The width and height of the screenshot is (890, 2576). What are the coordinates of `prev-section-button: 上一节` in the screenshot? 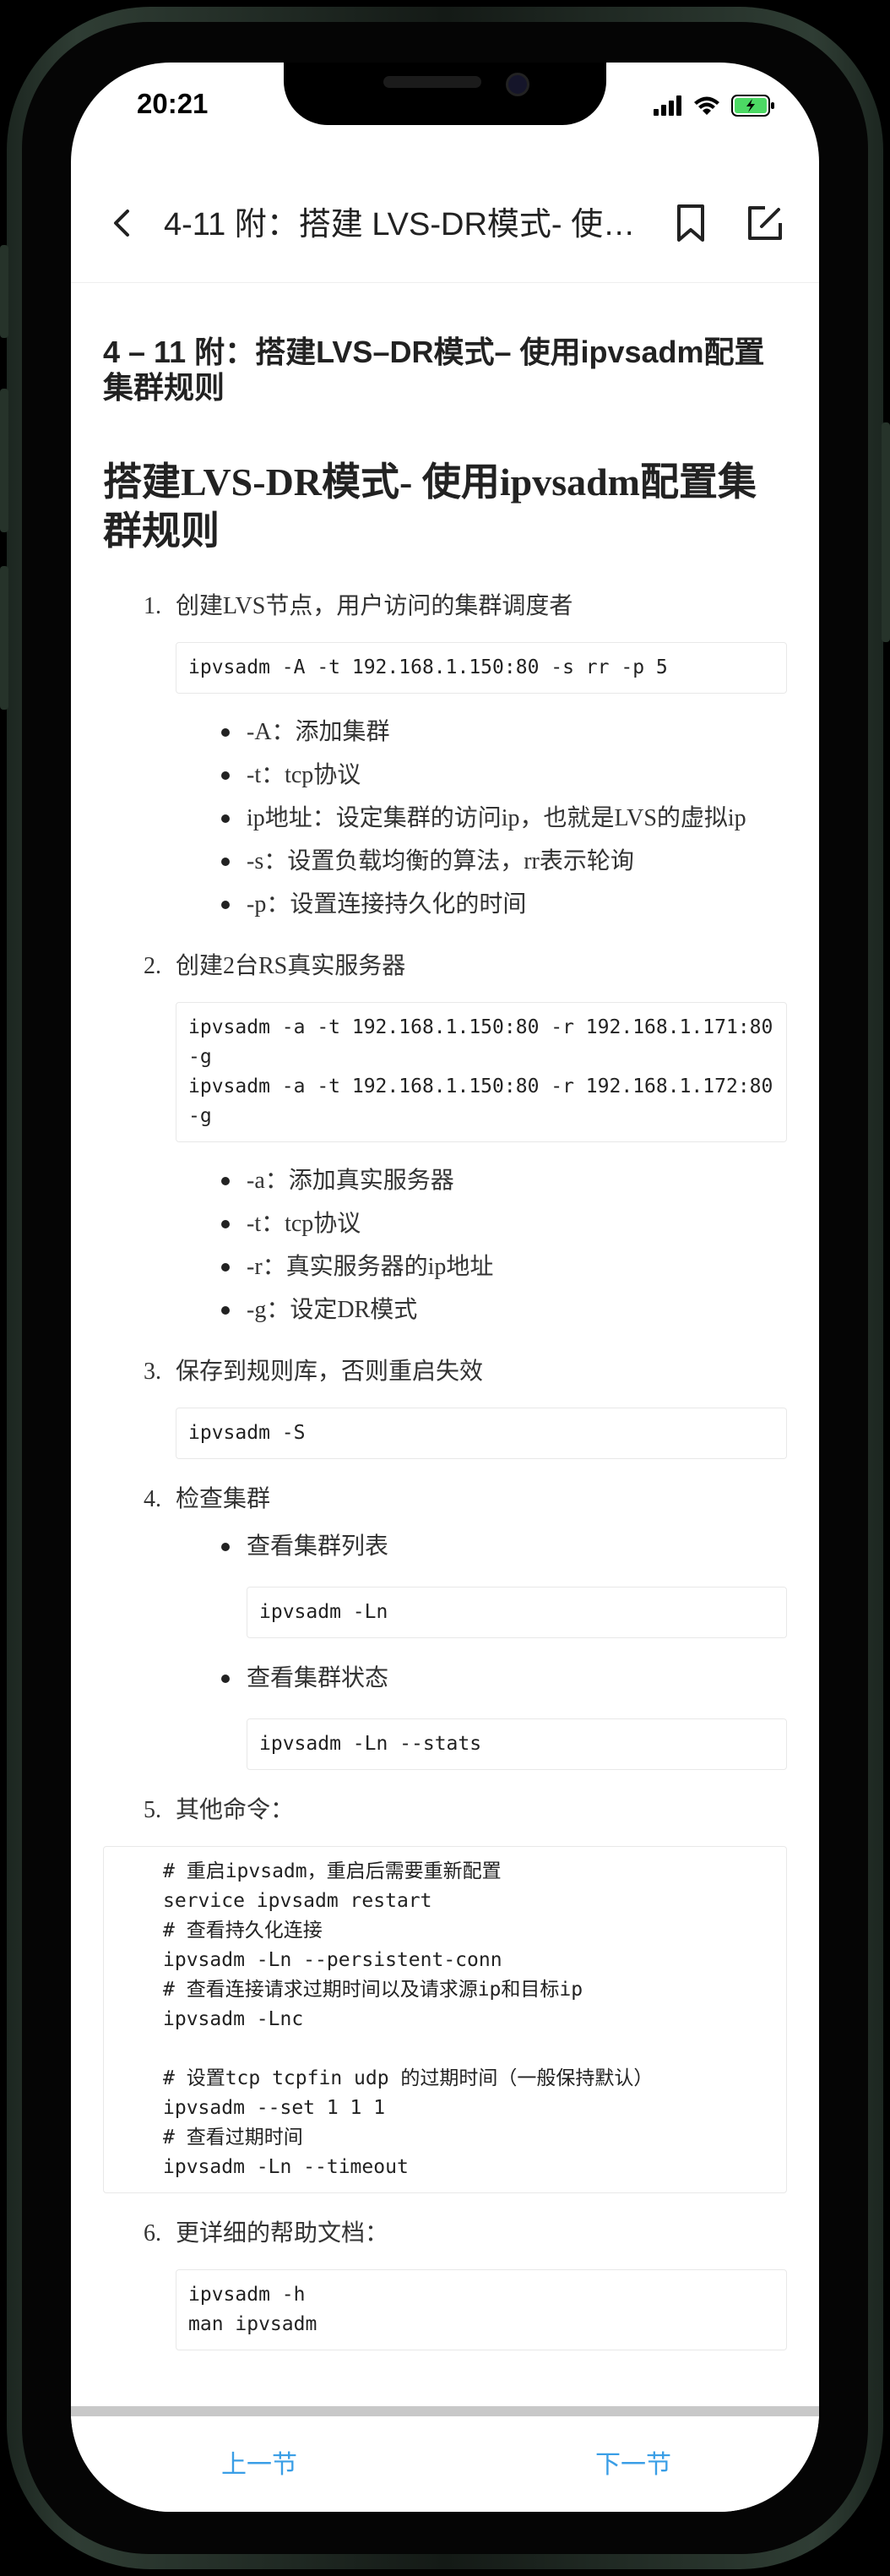 It's located at (259, 2462).